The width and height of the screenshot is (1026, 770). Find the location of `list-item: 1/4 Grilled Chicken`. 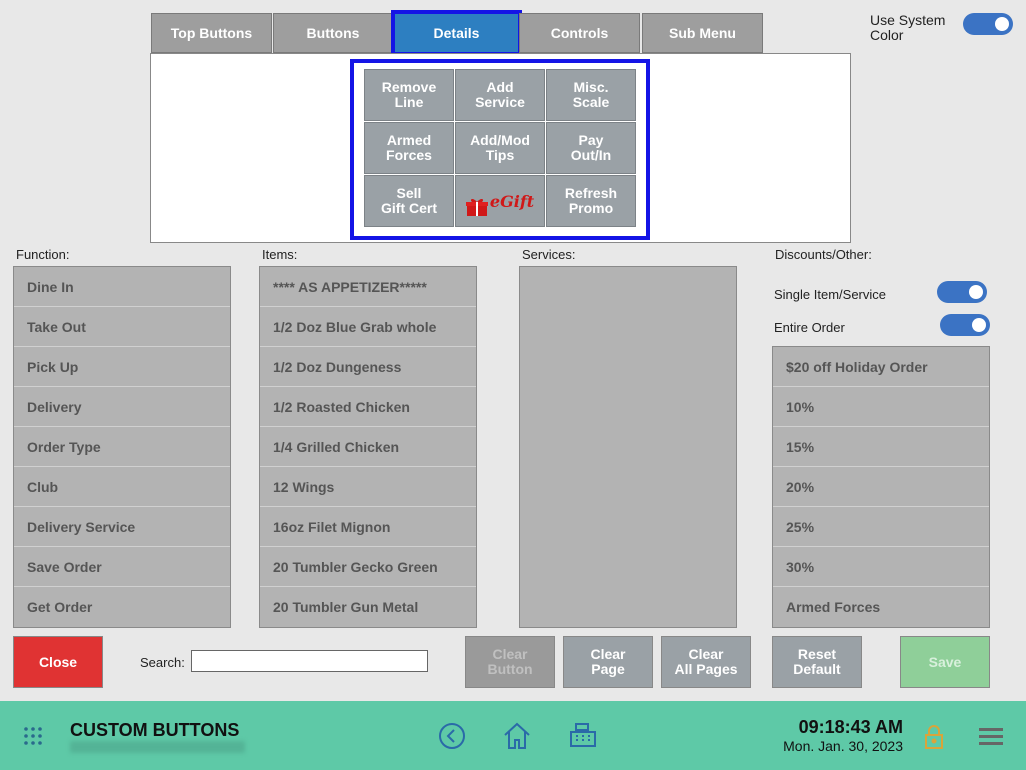

list-item: 1/4 Grilled Chicken is located at coordinates (368, 447).